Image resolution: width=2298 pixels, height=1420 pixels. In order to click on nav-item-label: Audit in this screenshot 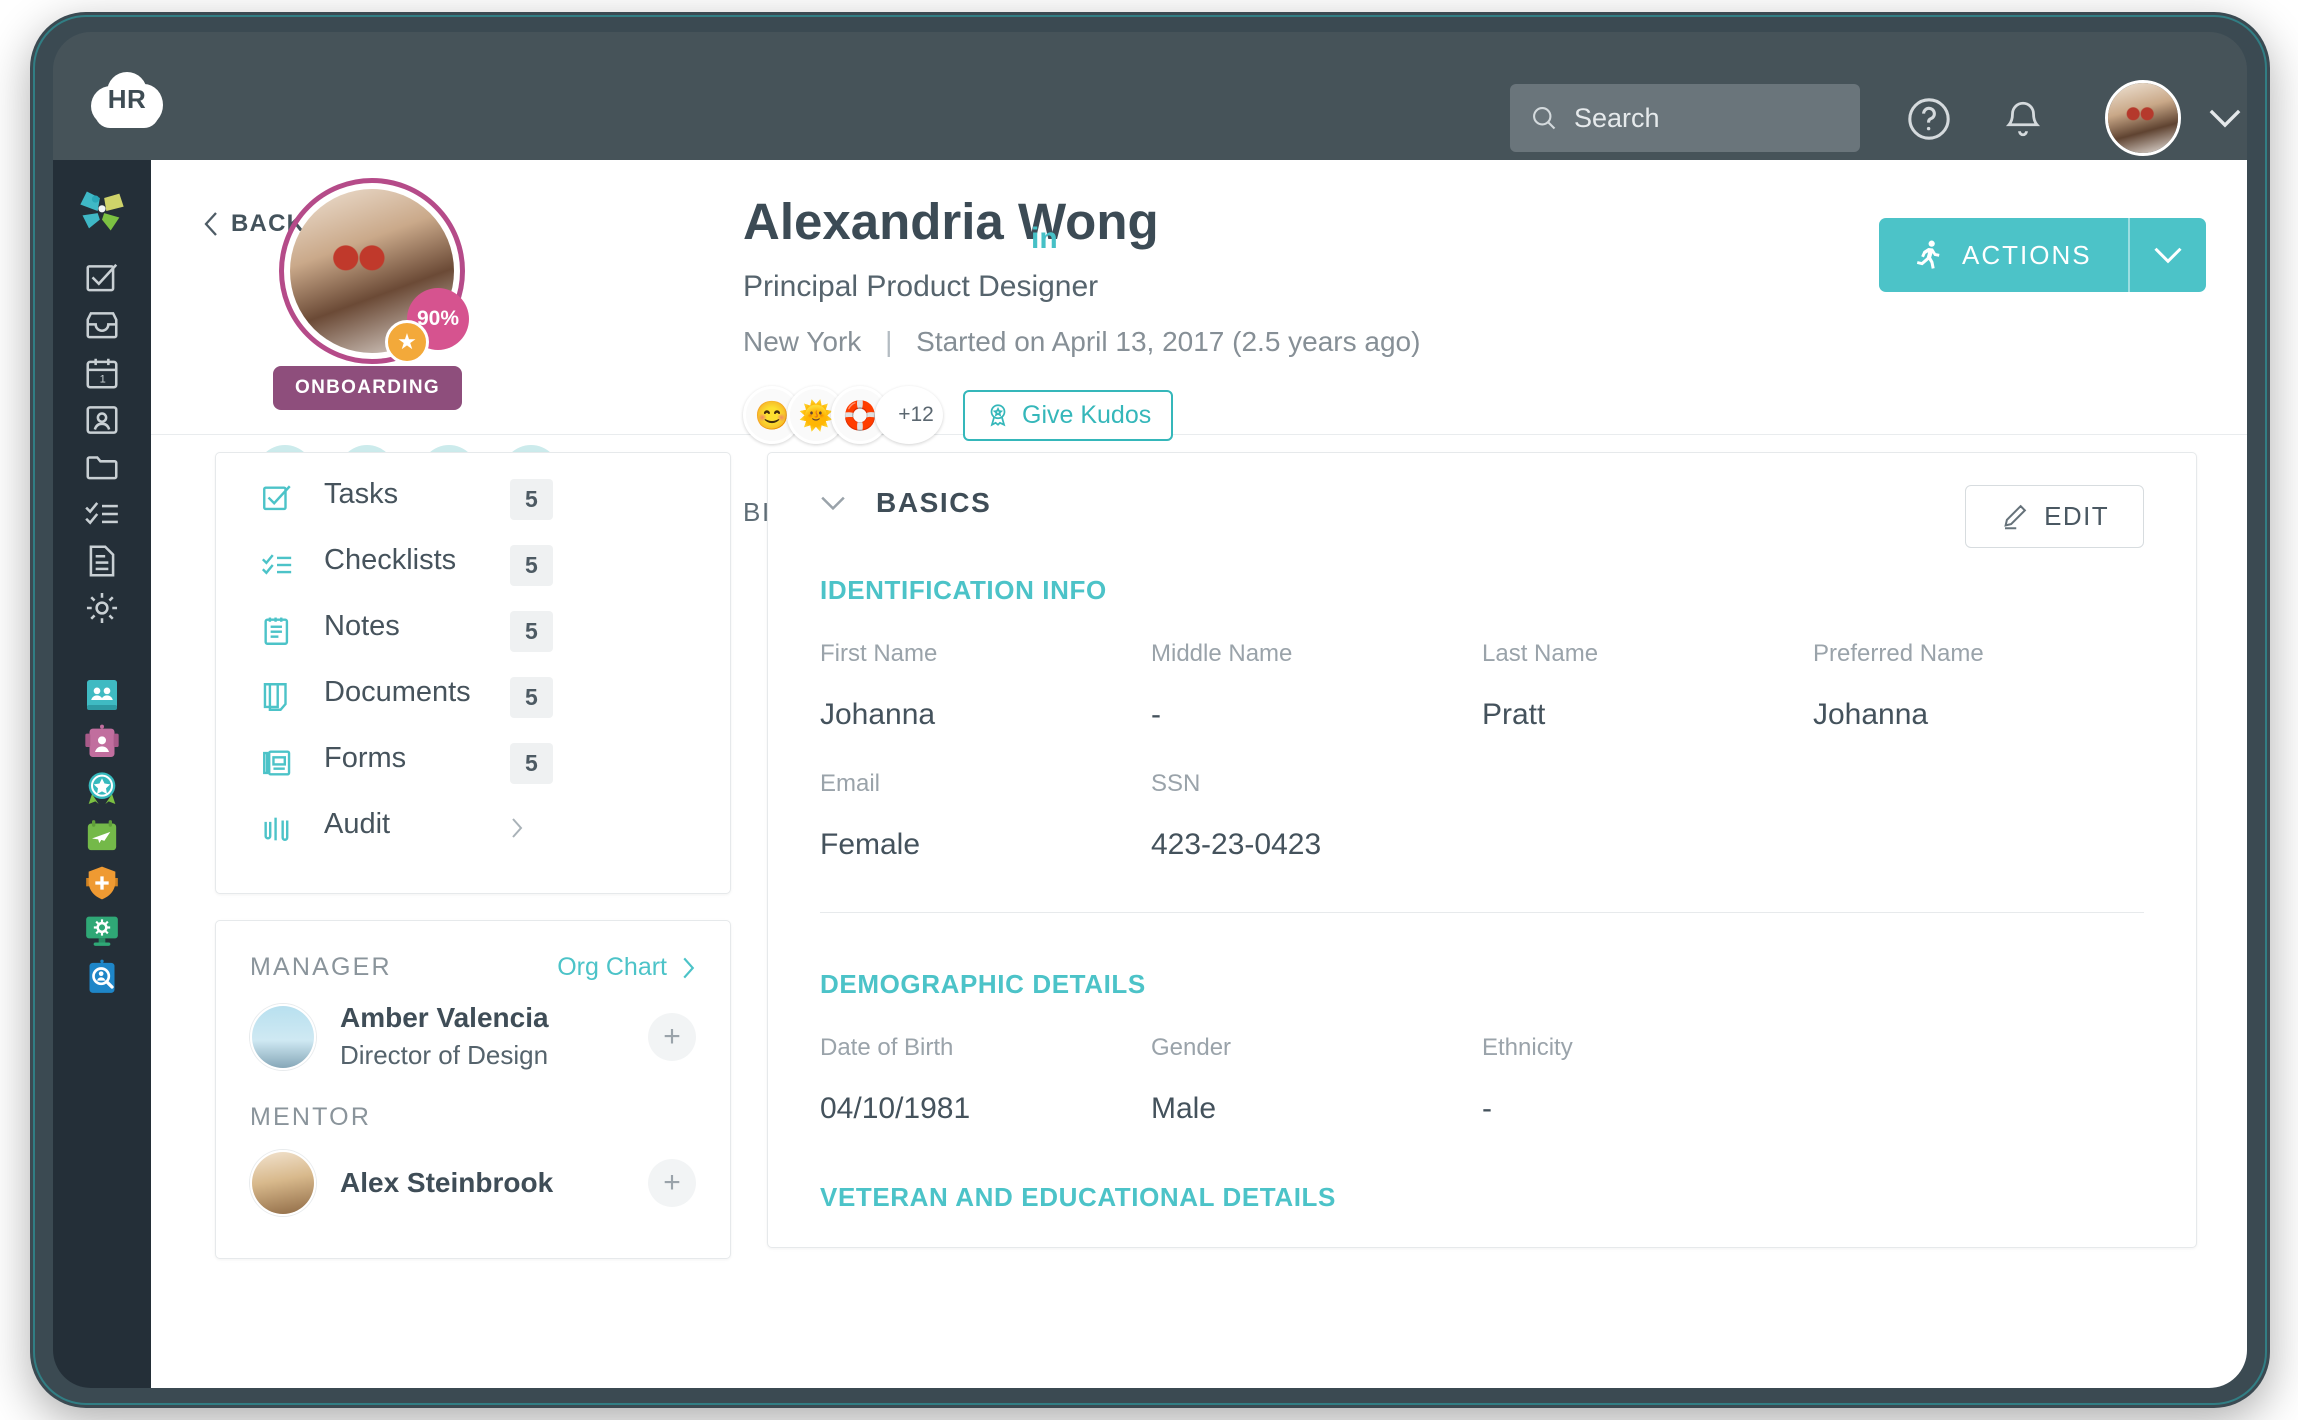, I will do `click(357, 824)`.